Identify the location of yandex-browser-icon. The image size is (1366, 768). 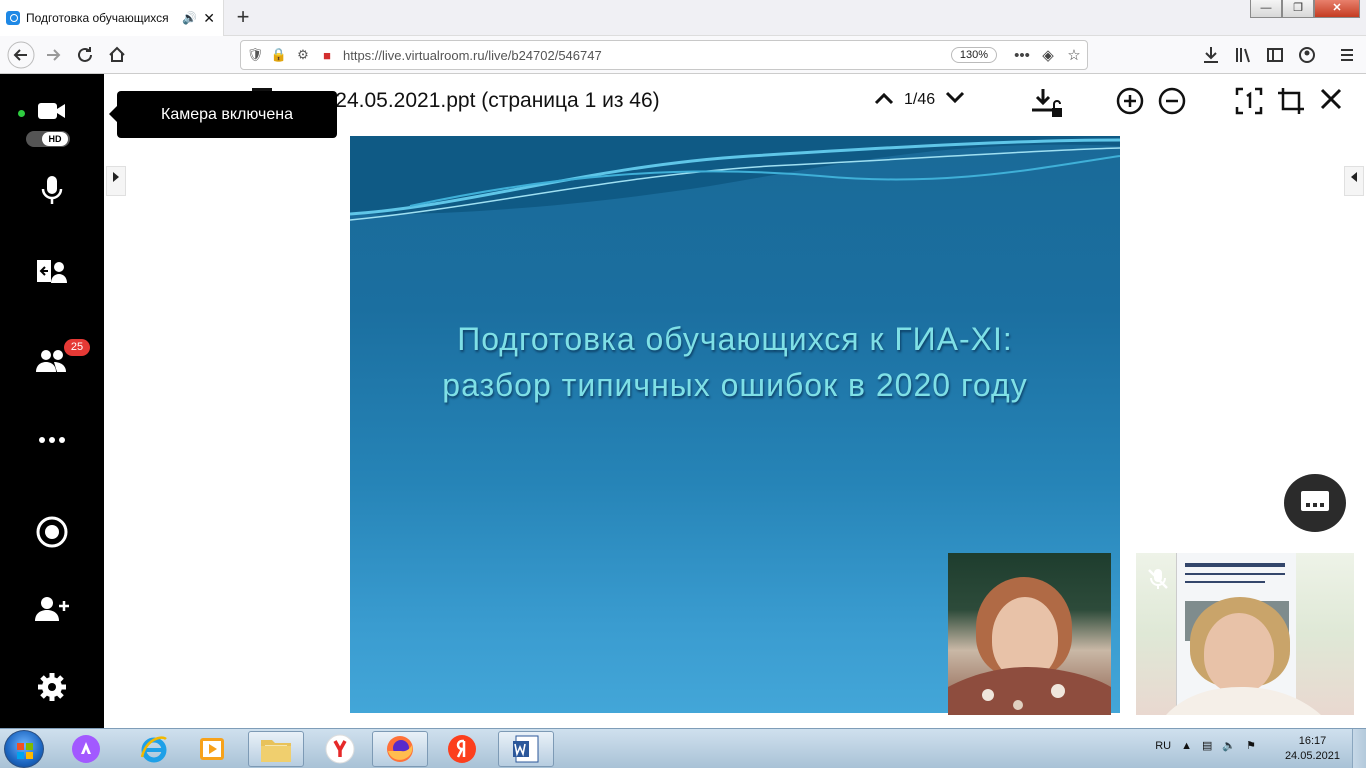
(340, 749).